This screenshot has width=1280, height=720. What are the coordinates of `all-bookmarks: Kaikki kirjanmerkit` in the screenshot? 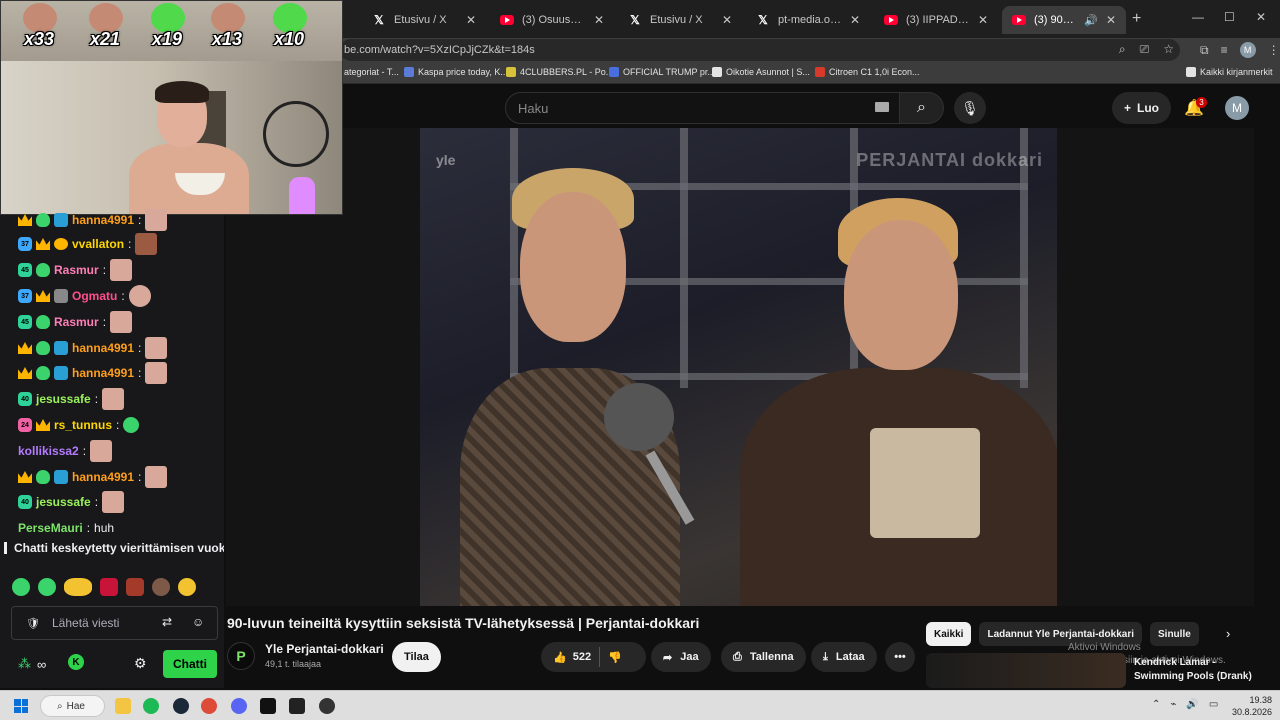 It's located at (1229, 72).